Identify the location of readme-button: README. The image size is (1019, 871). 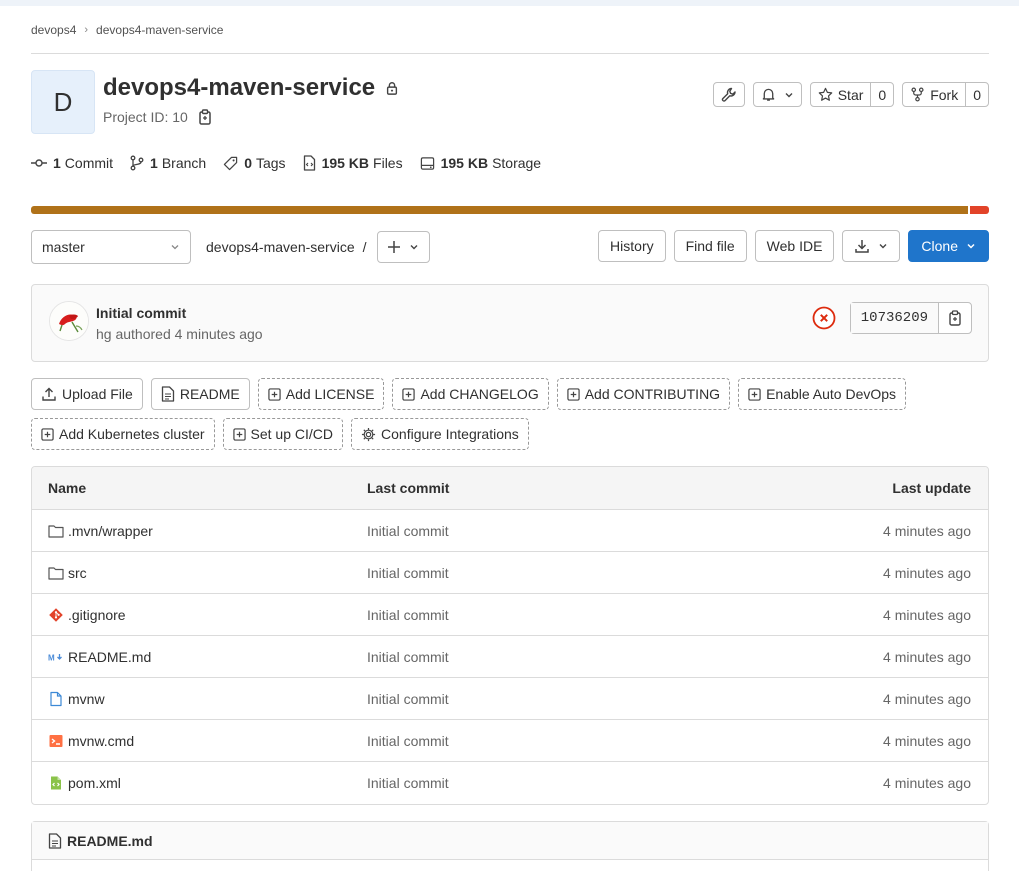
(200, 394).